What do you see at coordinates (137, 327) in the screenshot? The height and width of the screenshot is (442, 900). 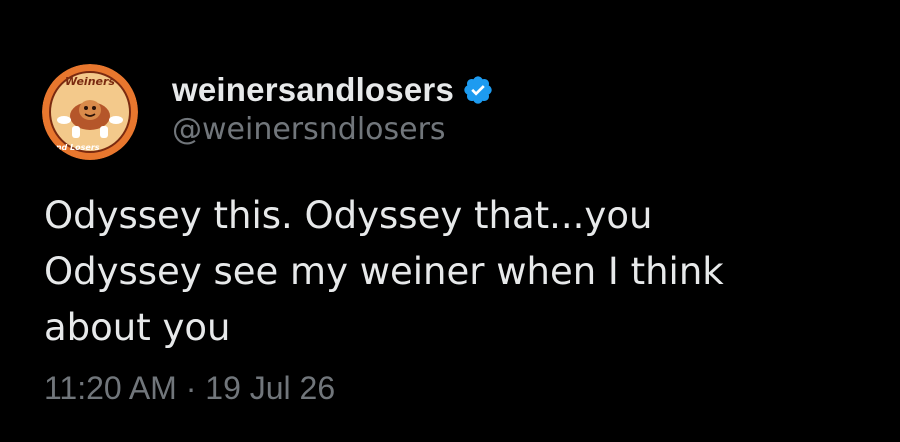 I see `tweet-text-line: about you` at bounding box center [137, 327].